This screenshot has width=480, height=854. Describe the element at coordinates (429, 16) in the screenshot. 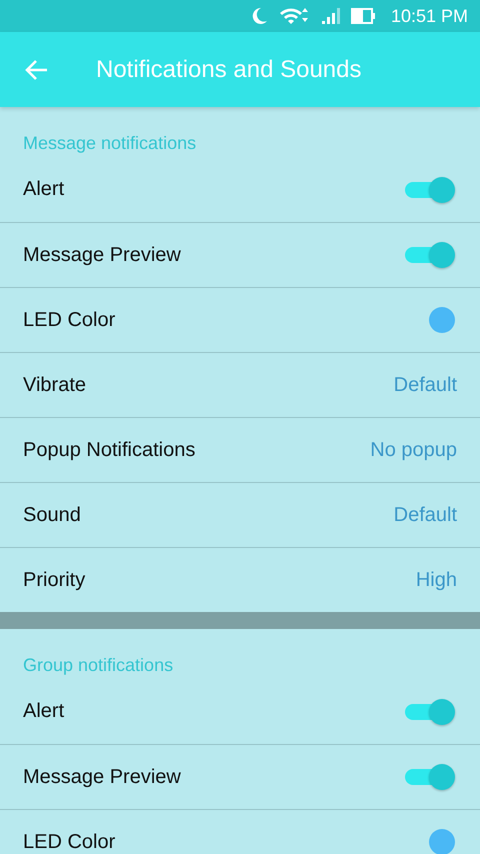

I see `clock-time: 10:51 PM` at that location.